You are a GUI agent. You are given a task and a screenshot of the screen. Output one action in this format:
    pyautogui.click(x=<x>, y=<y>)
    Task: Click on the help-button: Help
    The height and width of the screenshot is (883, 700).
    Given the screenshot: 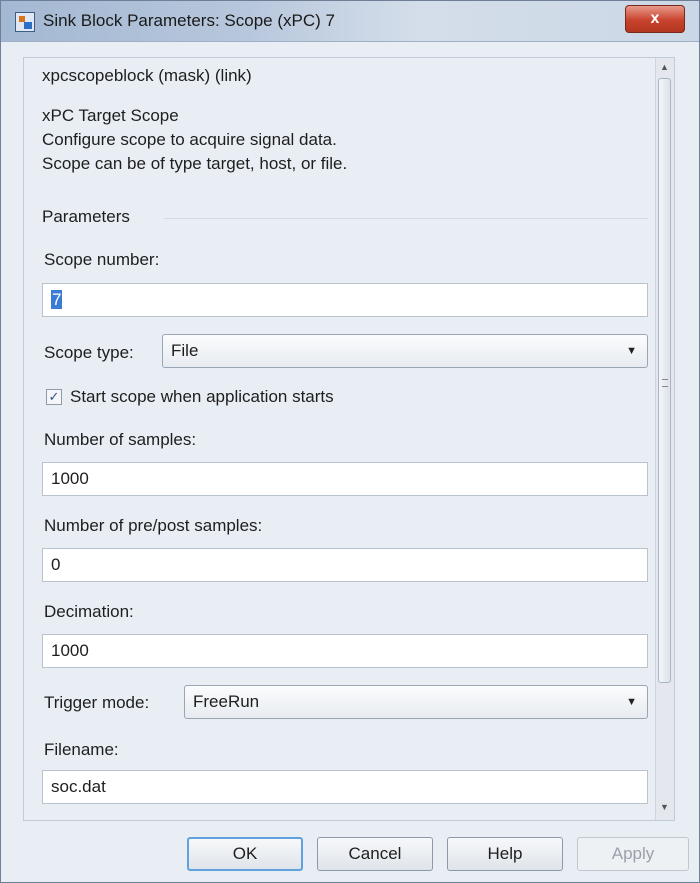 What is the action you would take?
    pyautogui.click(x=505, y=854)
    